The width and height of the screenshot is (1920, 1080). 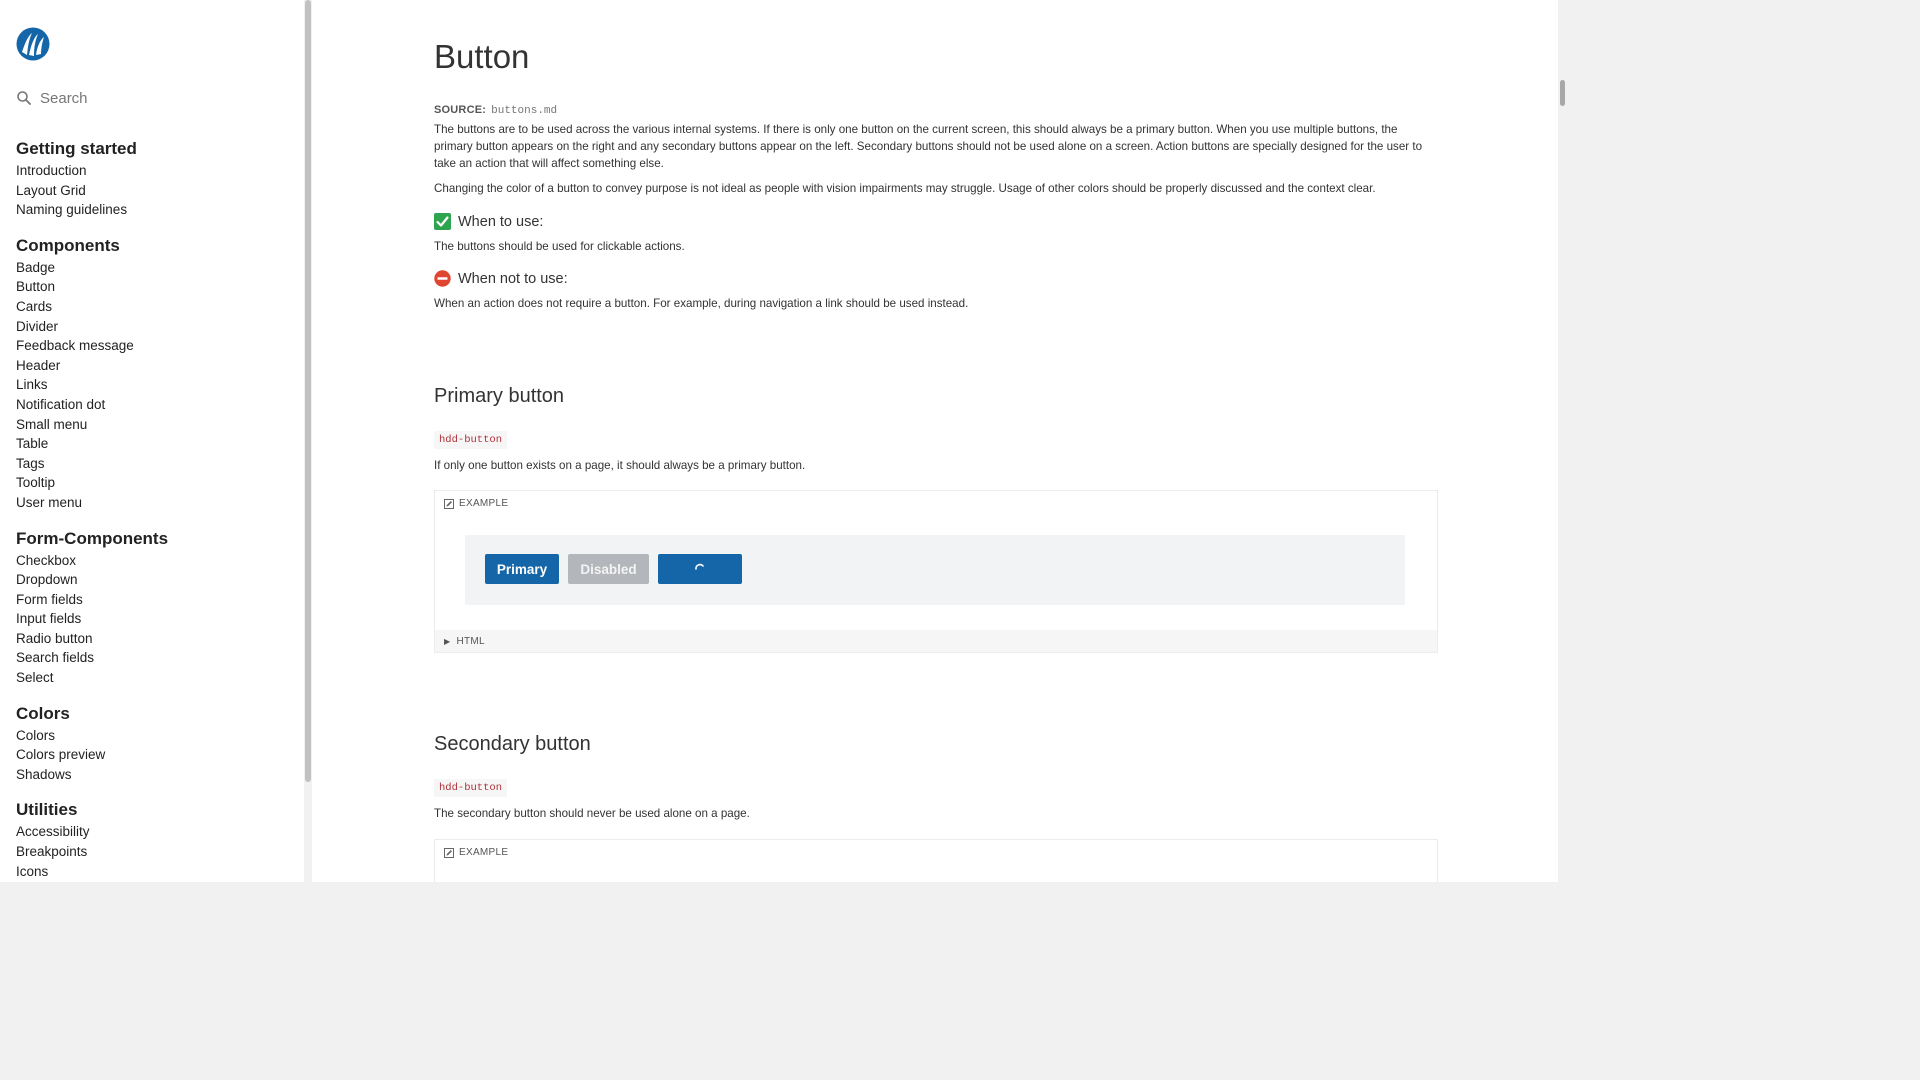 What do you see at coordinates (156, 832) in the screenshot?
I see `sidebar-item-accessibility: Accessibility` at bounding box center [156, 832].